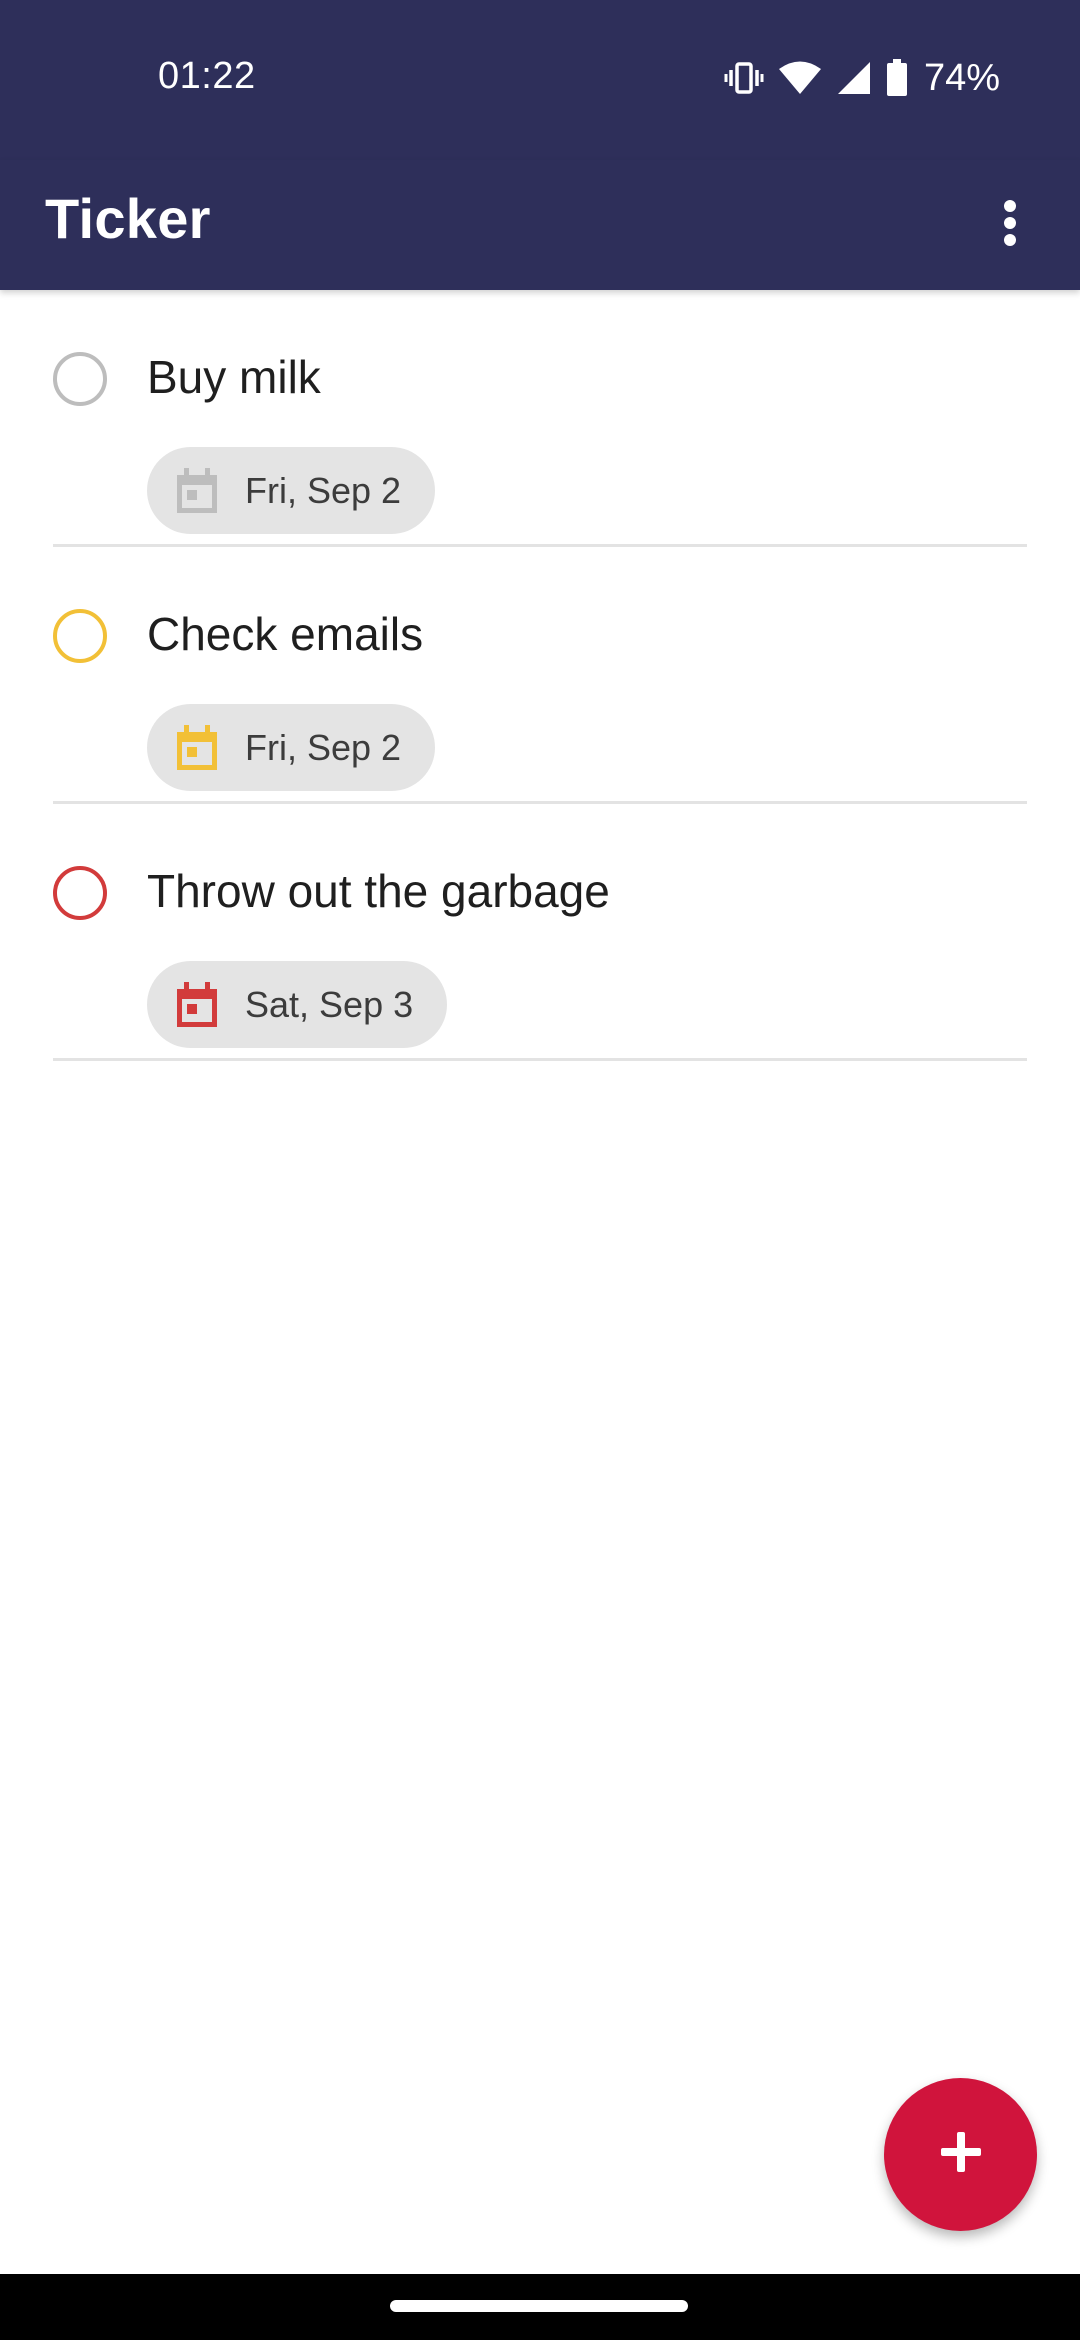 Image resolution: width=1080 pixels, height=2340 pixels. Describe the element at coordinates (854, 78) in the screenshot. I see `signal-icon` at that location.